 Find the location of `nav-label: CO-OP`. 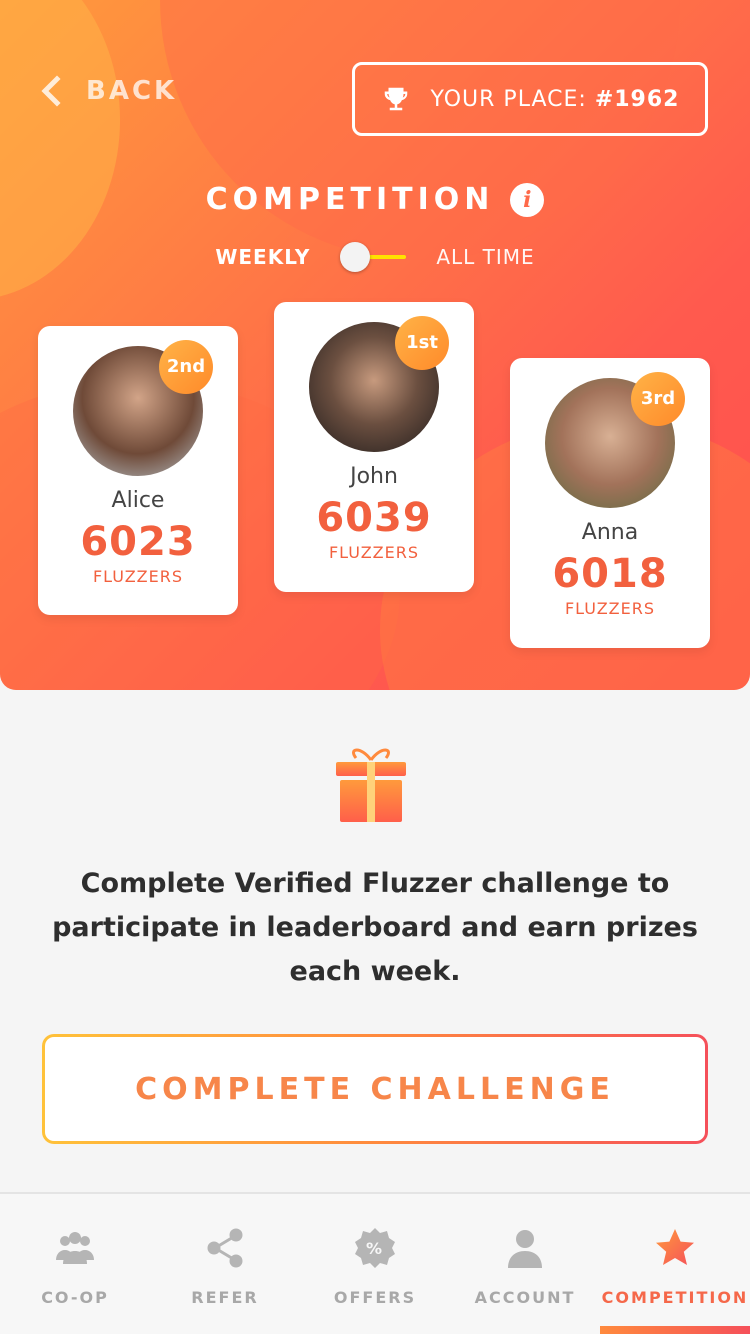

nav-label: CO-OP is located at coordinates (75, 1297).